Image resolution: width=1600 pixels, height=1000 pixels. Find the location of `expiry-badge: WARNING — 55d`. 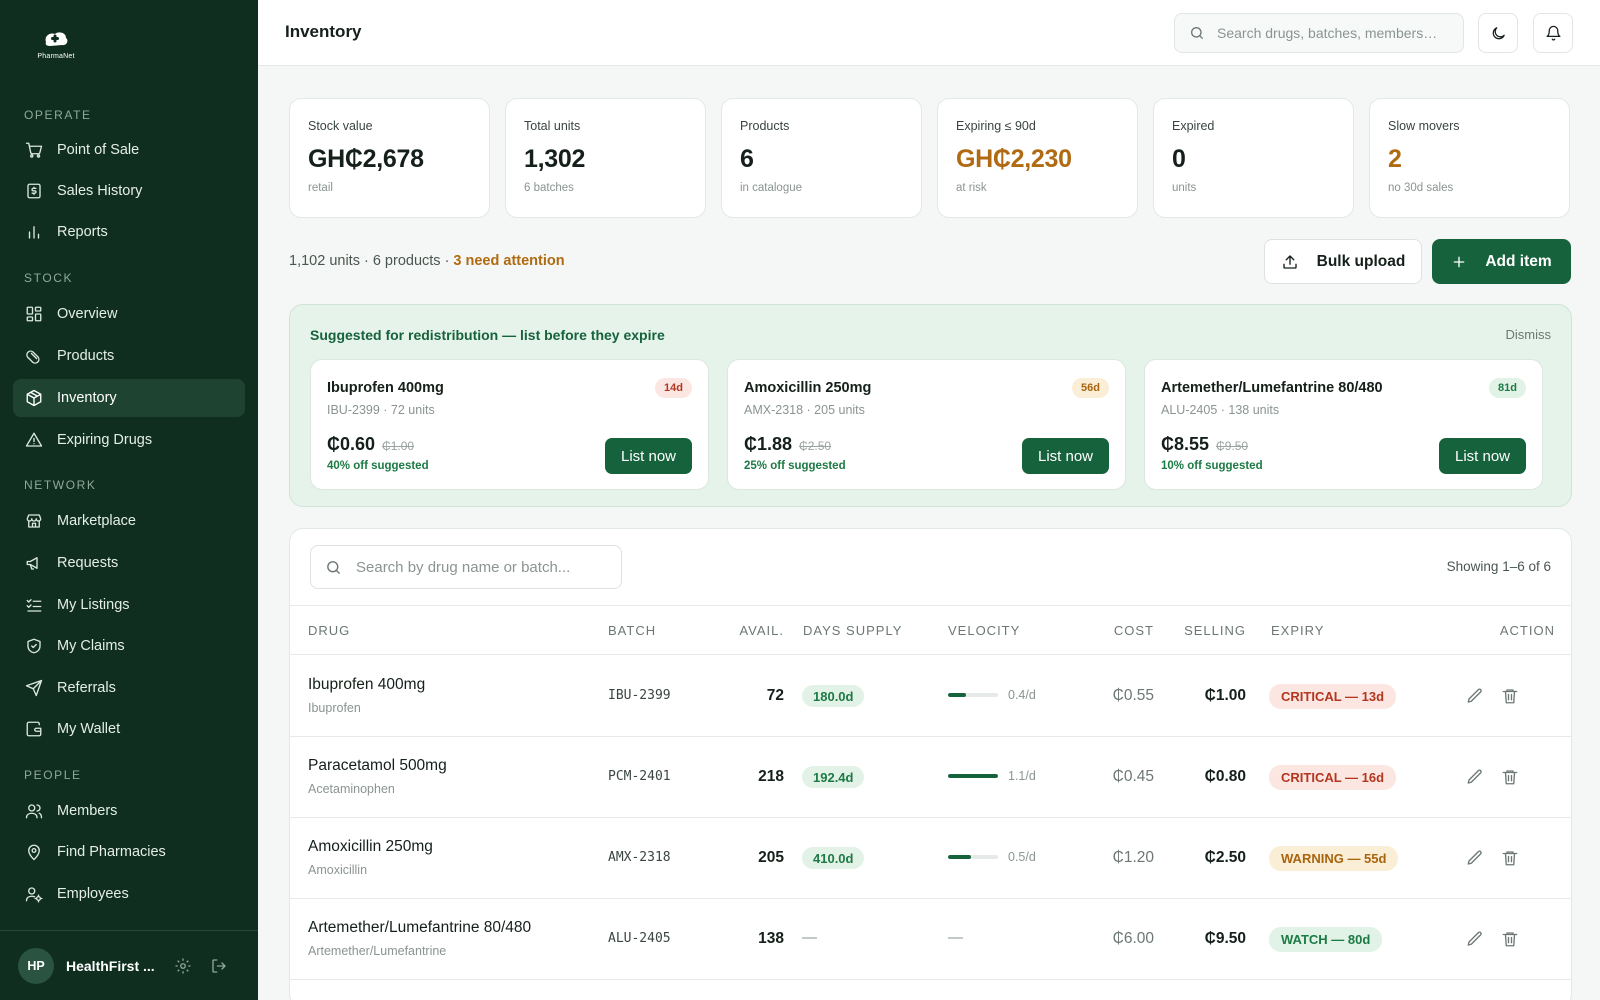

expiry-badge: WARNING — 55d is located at coordinates (1334, 858).